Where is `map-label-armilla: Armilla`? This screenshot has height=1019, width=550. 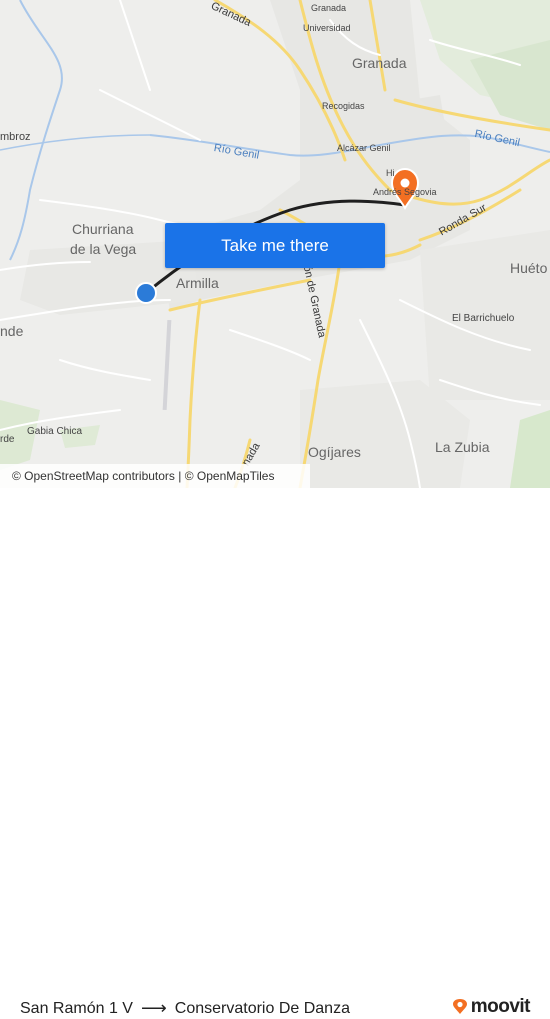 map-label-armilla: Armilla is located at coordinates (197, 283).